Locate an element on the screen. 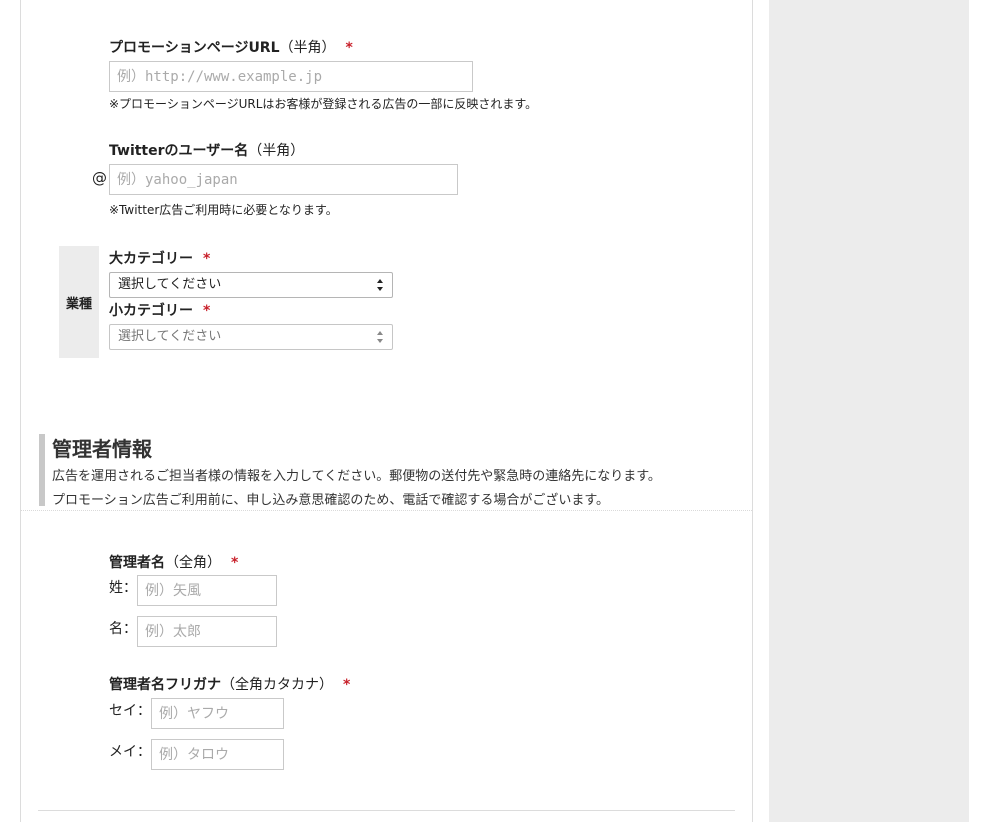 Image resolution: width=982 pixels, height=822 pixels. admin-first-name-input is located at coordinates (207, 631).